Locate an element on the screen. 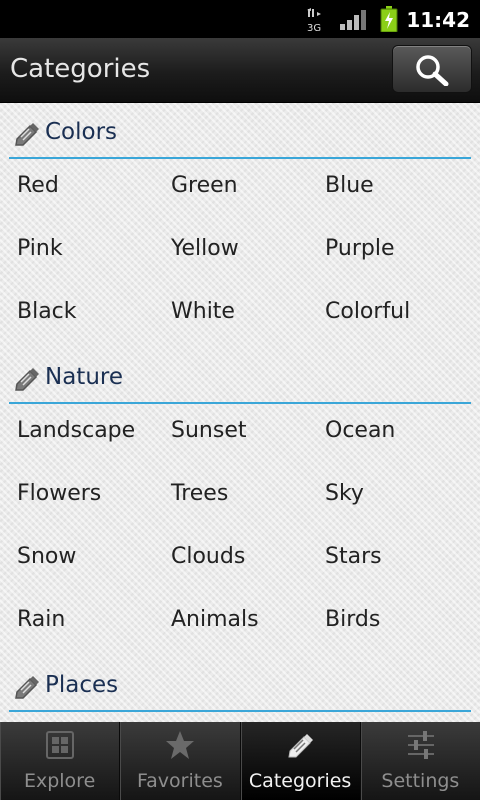  category-item-pink: Pink is located at coordinates (94, 253).